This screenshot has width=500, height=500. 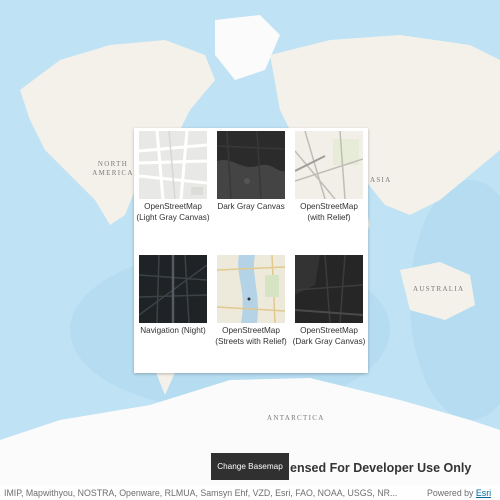 I want to click on basemap-label: OpenStreetMap (Streets with Relief), so click(x=251, y=336).